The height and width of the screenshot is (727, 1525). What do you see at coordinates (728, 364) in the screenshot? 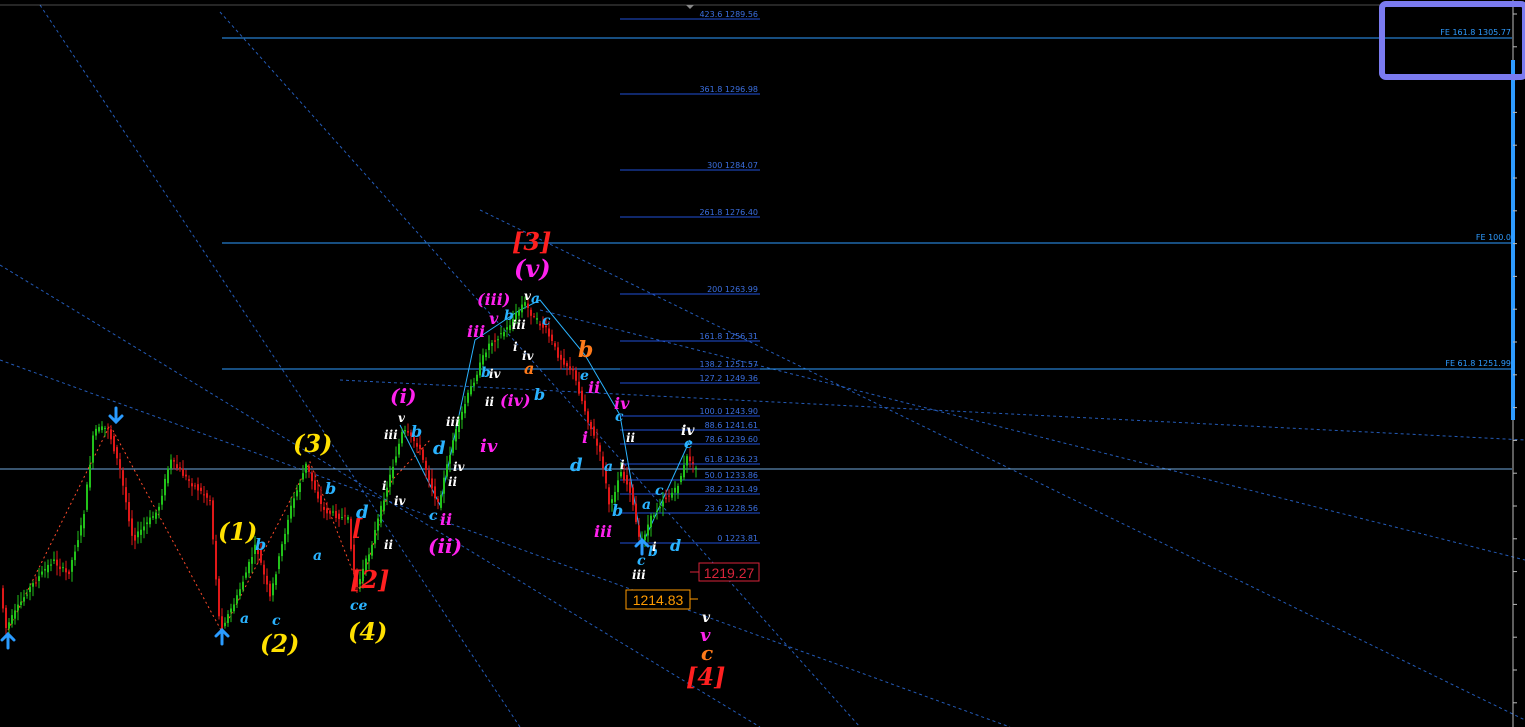
I see `fib-label-6: 138.2 1251.57` at bounding box center [728, 364].